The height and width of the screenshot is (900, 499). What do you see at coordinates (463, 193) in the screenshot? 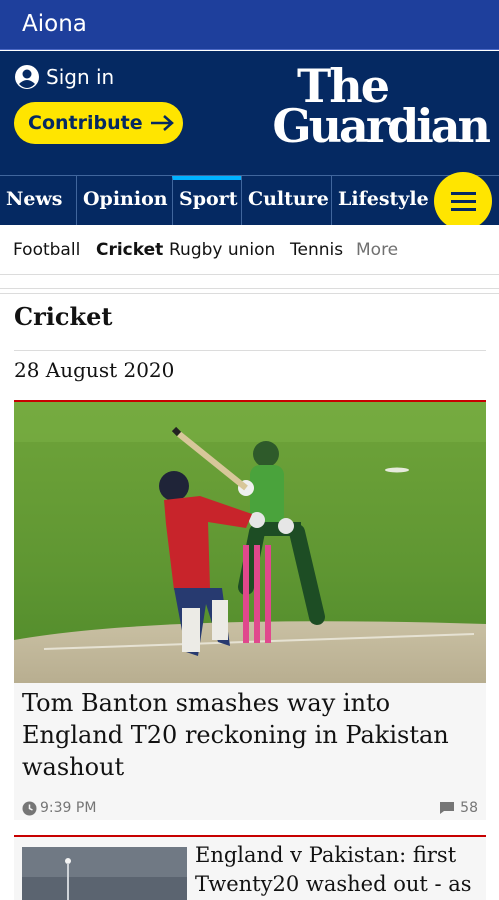
I see `hamburger-menu-icon` at bounding box center [463, 193].